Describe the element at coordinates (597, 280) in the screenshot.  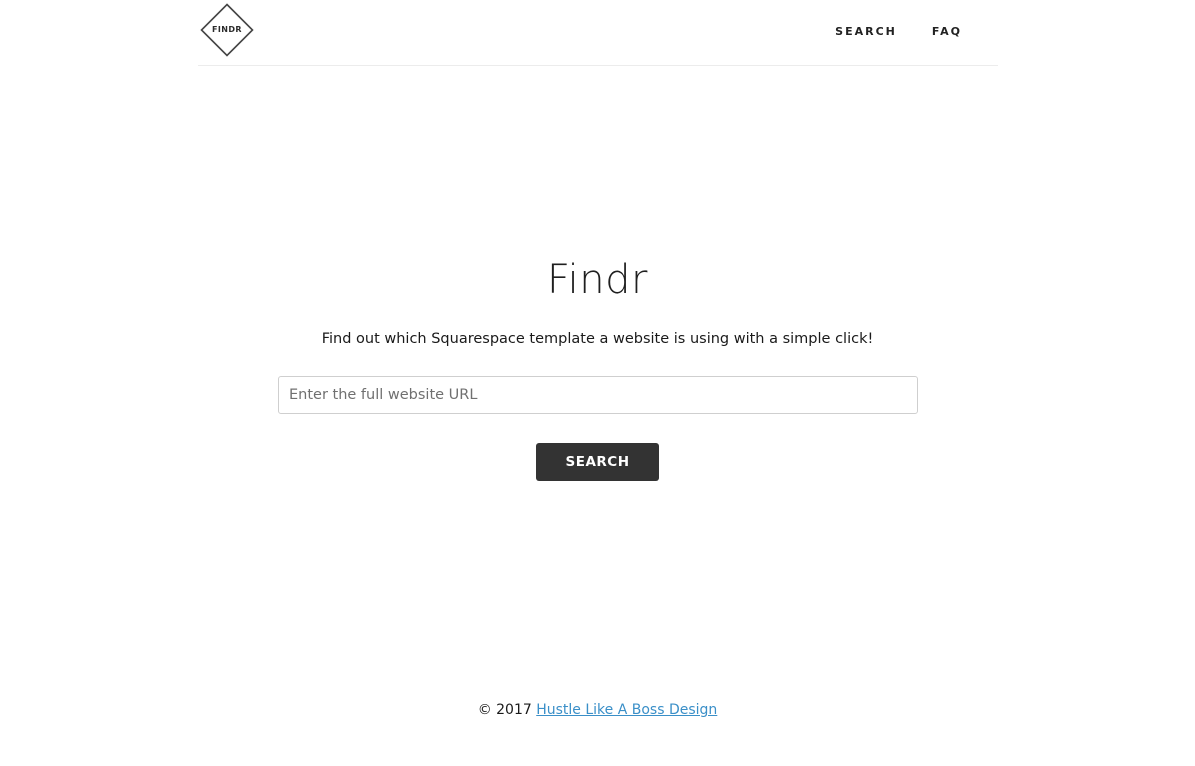
I see `page-title: Findr` at that location.